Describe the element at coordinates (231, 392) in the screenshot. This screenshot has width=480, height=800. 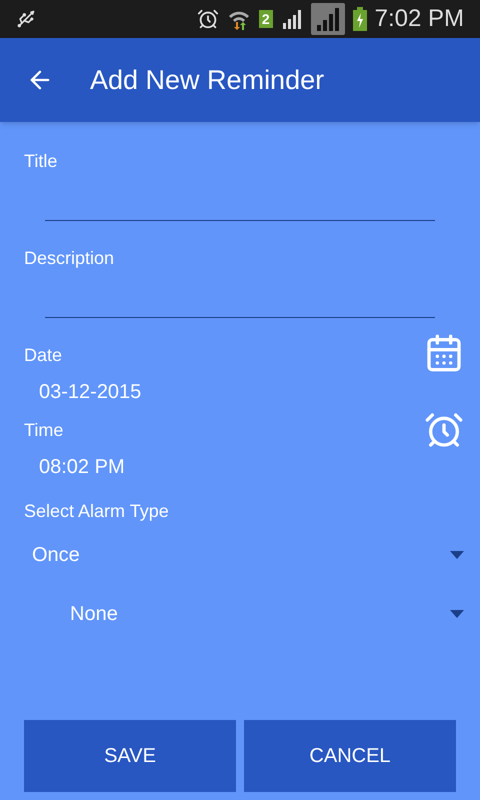
I see `date-value: 03-12-2015` at that location.